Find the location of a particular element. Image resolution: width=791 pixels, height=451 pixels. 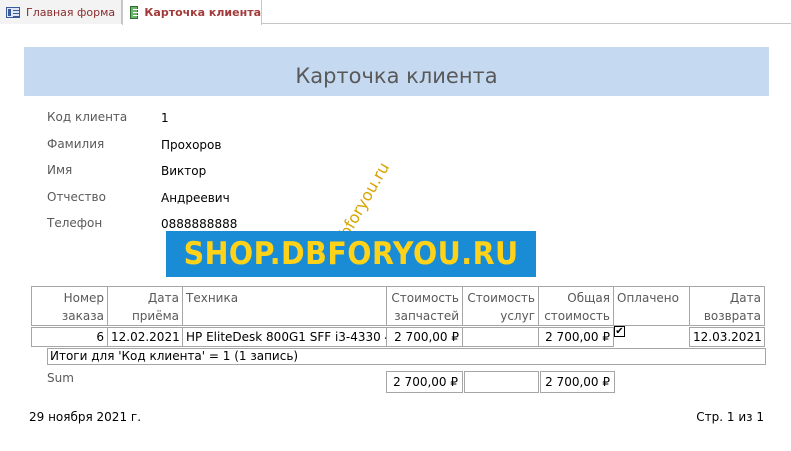

field-label-patronymic: Отчество is located at coordinates (76, 197).